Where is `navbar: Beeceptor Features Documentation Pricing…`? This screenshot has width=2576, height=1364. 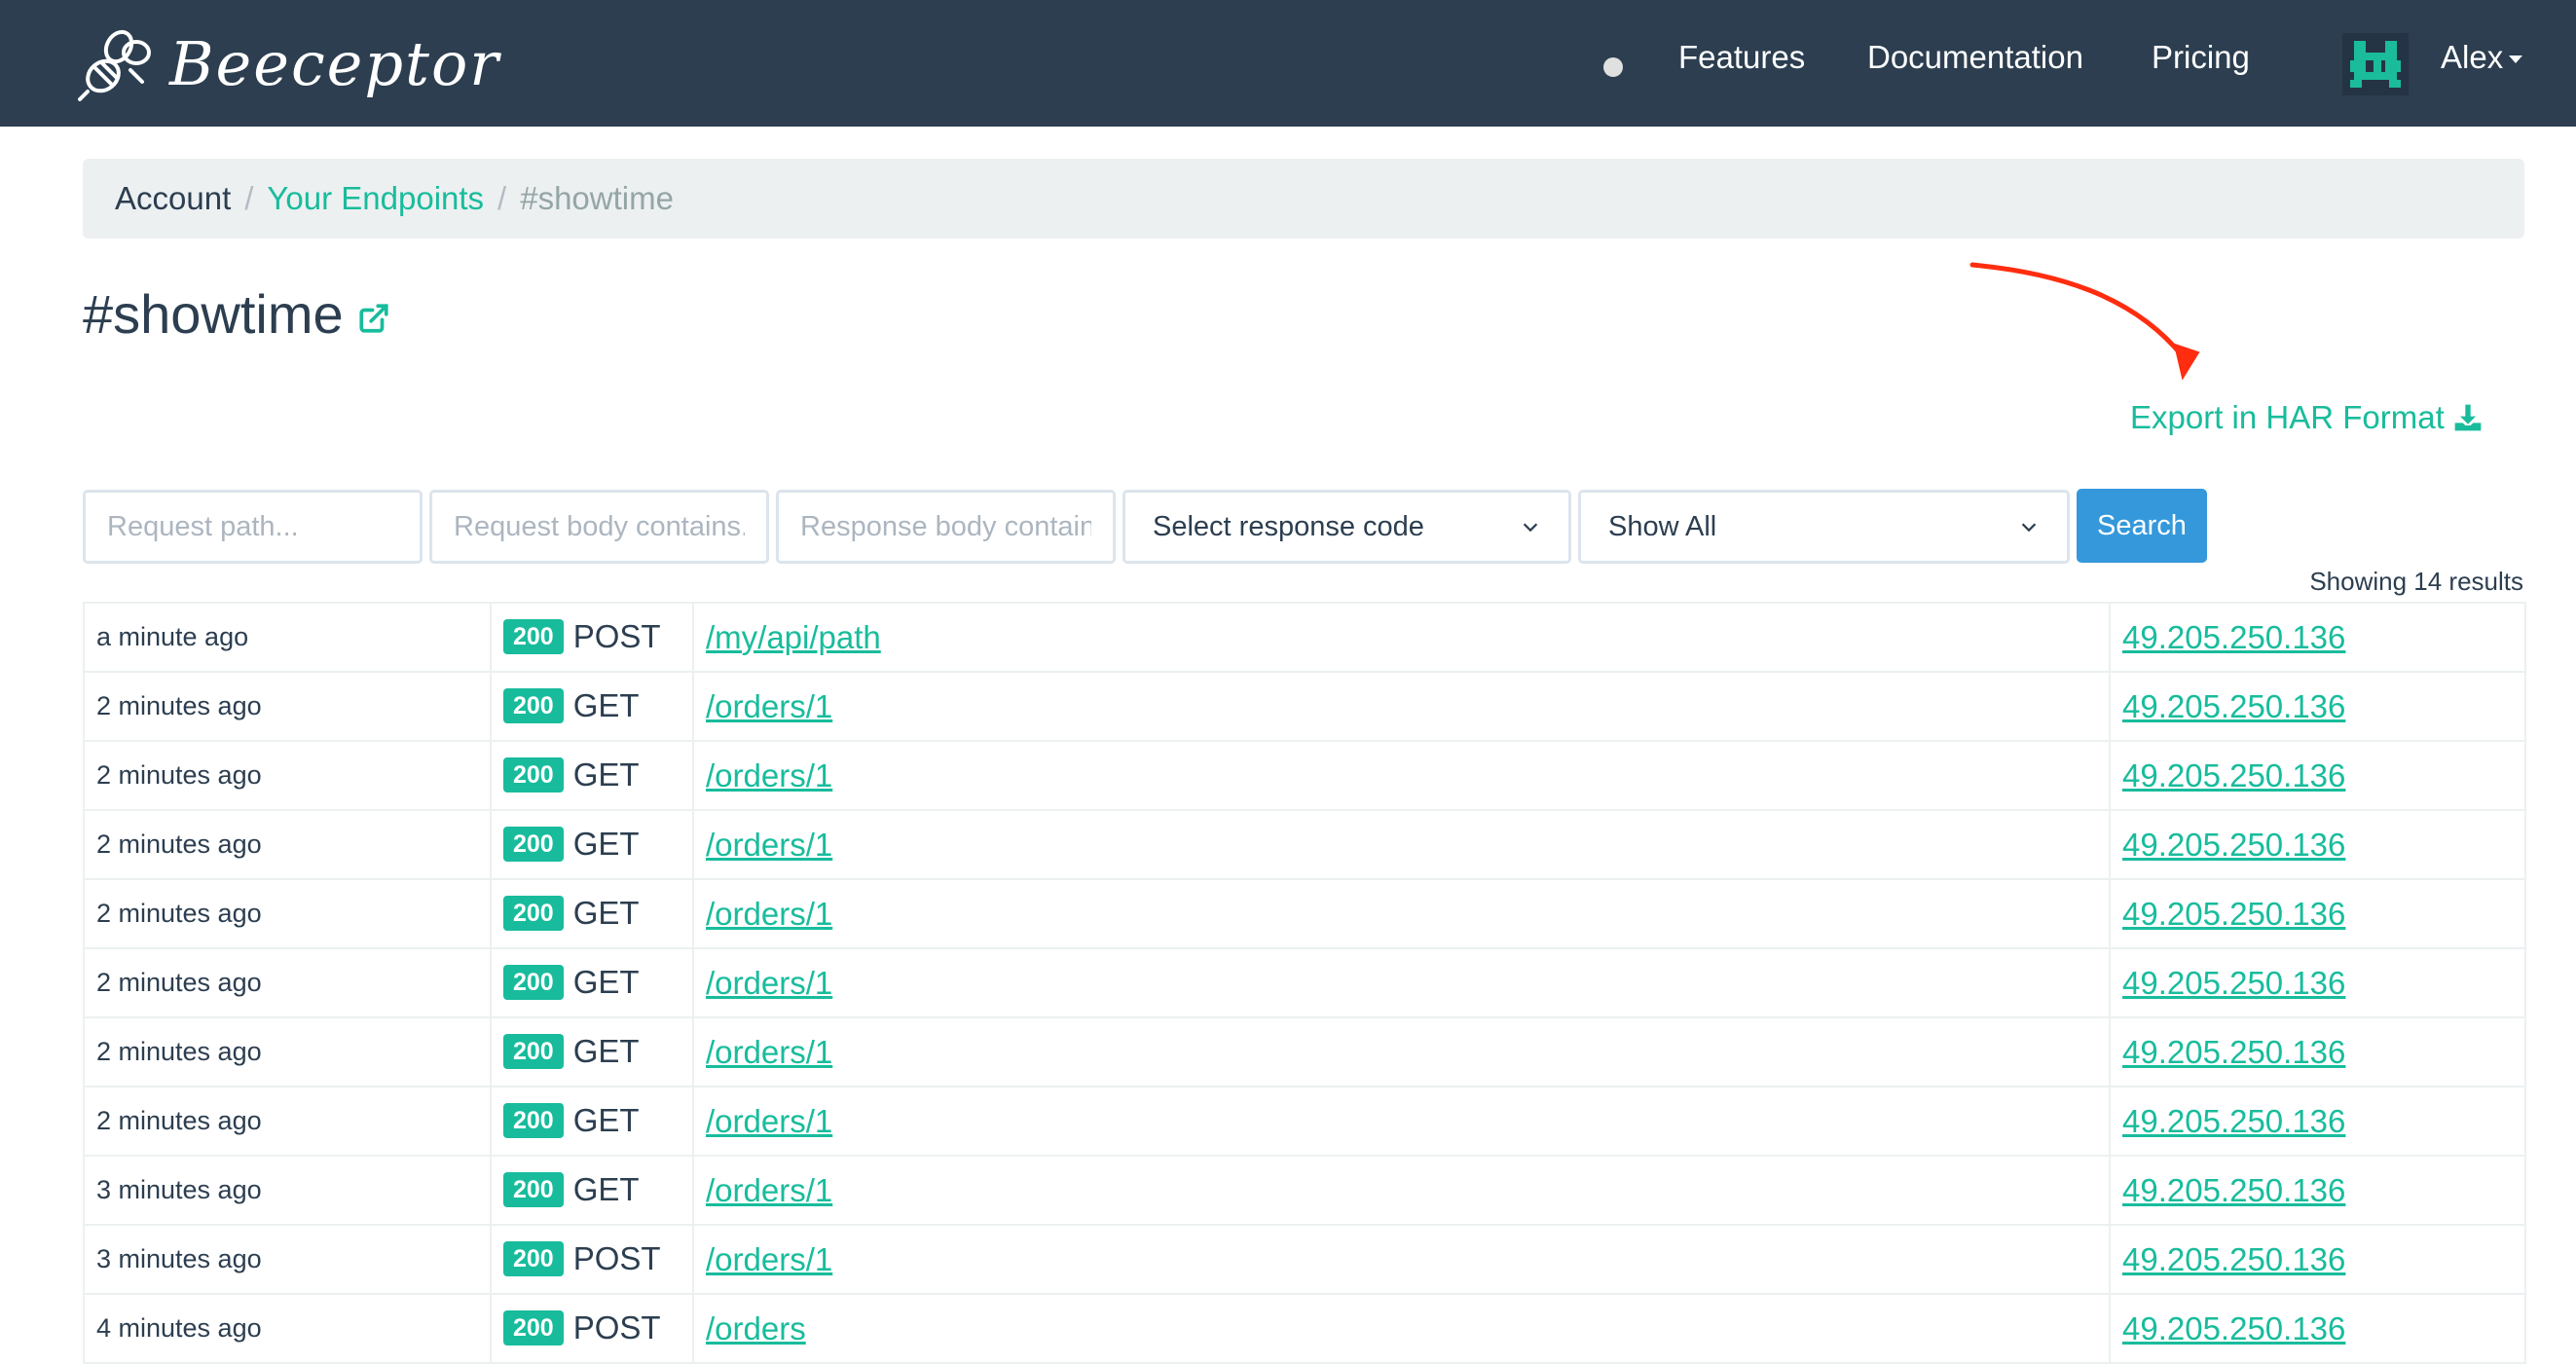 navbar: Beeceptor Features Documentation Pricing… is located at coordinates (1288, 63).